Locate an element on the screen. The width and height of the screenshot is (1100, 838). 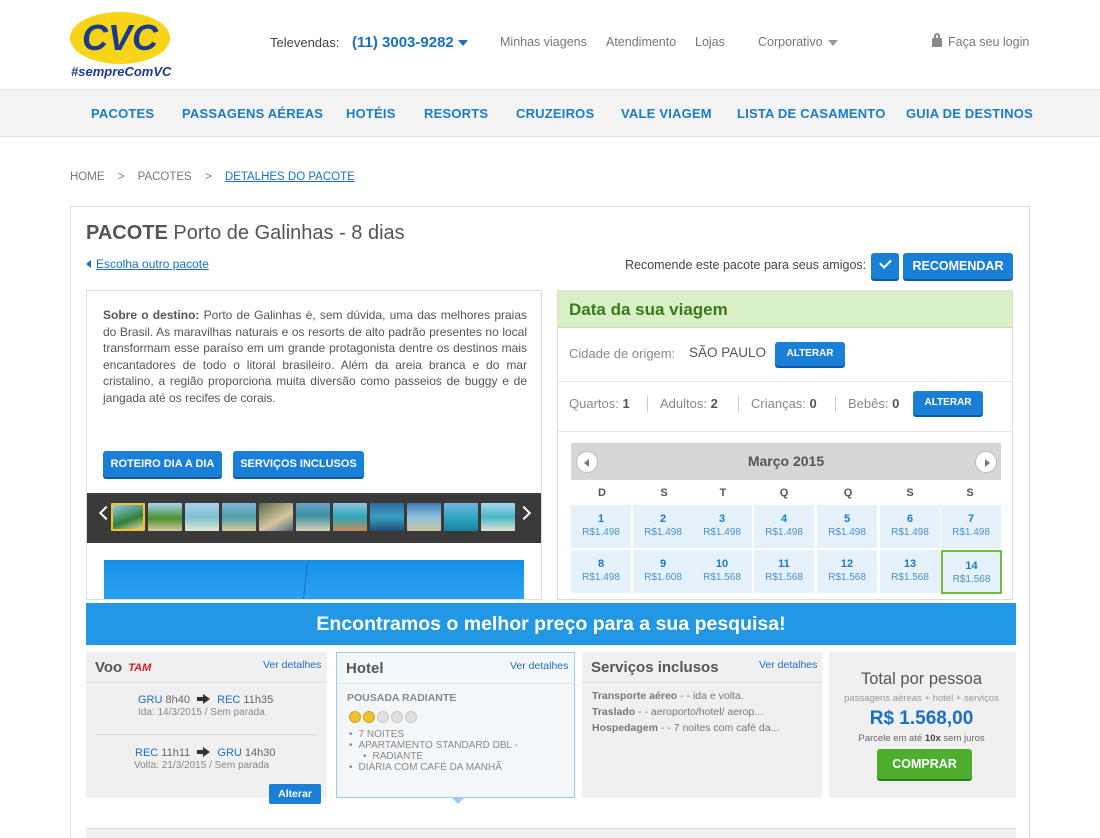
calendar-day: 6 R$1.498 is located at coordinates (910, 527).